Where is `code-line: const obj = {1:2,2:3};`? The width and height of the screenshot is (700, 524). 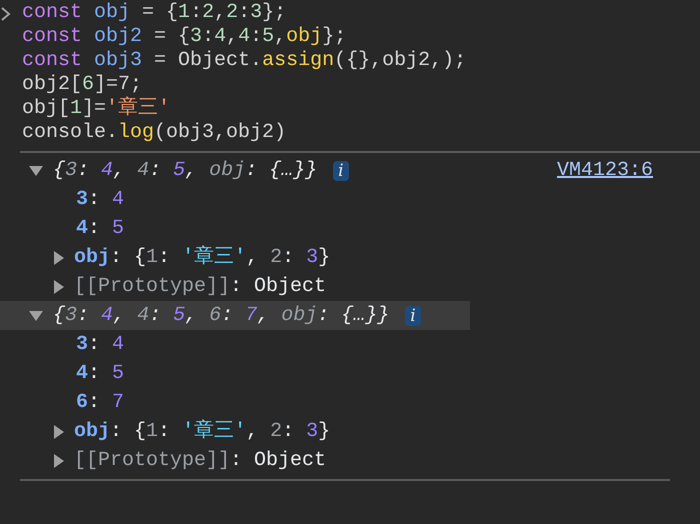
code-line: const obj = {1:2,2:3}; is located at coordinates (154, 13).